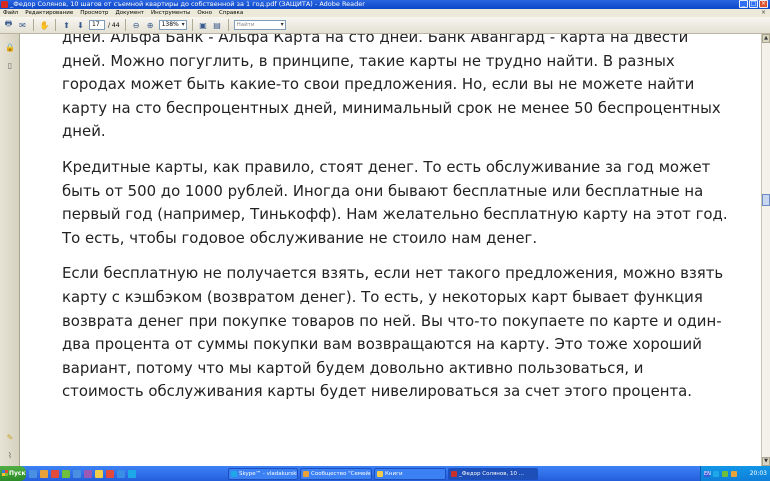  Describe the element at coordinates (22, 25) in the screenshot. I see `email-icon: ✉` at that location.